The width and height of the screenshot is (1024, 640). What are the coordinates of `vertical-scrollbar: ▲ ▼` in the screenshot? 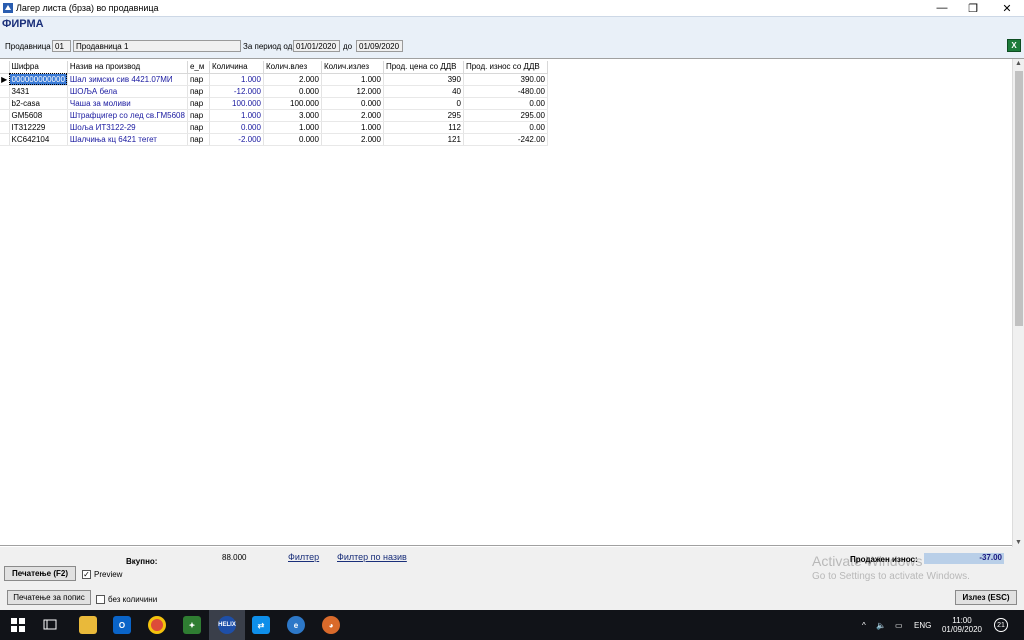 It's located at (1018, 303).